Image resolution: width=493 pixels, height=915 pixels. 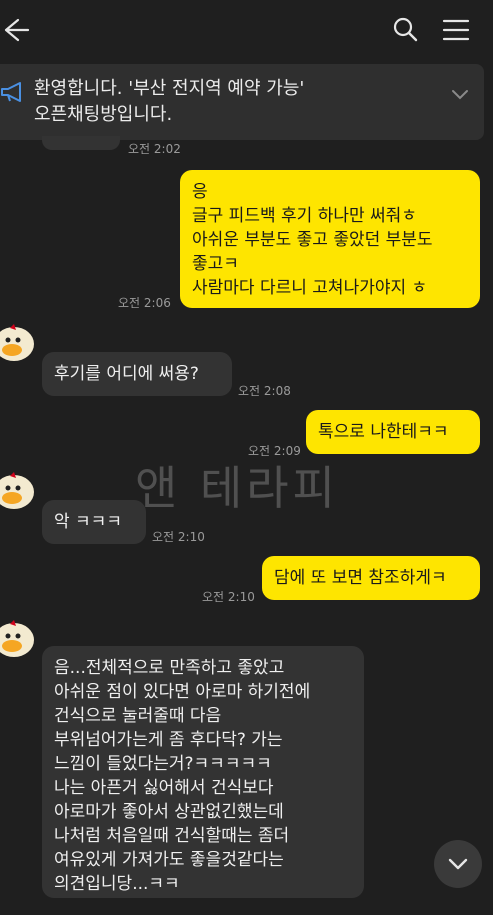 I want to click on other-message-bubble: 후기를 어디에 써용?, so click(x=137, y=374).